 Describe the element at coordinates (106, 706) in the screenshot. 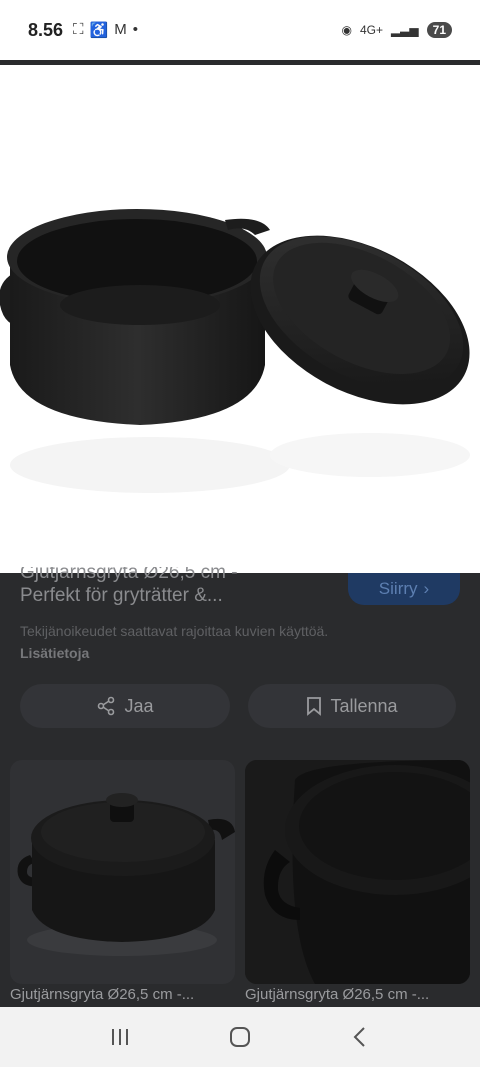

I see `share-icon` at that location.